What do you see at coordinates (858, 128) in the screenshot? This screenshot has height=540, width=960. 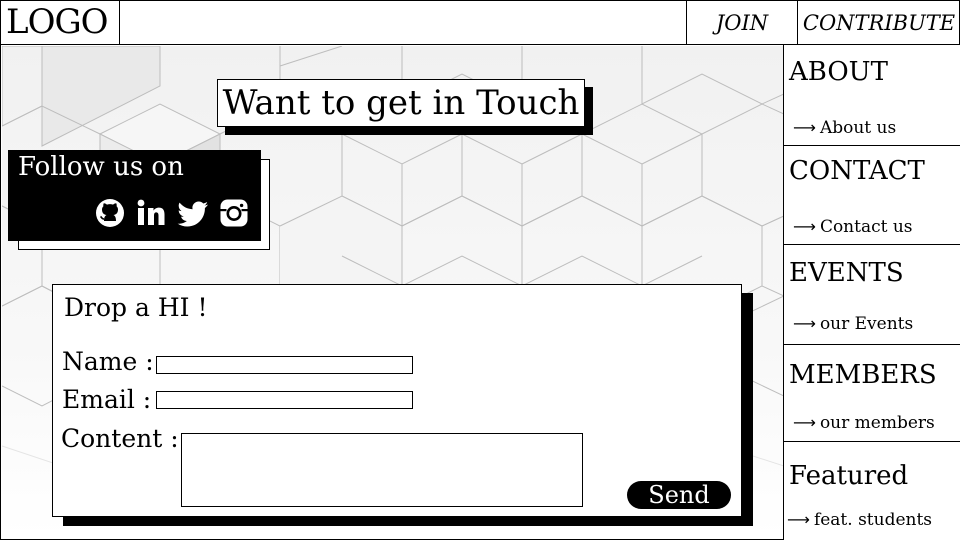 I see `sidebar-link-label: About us` at bounding box center [858, 128].